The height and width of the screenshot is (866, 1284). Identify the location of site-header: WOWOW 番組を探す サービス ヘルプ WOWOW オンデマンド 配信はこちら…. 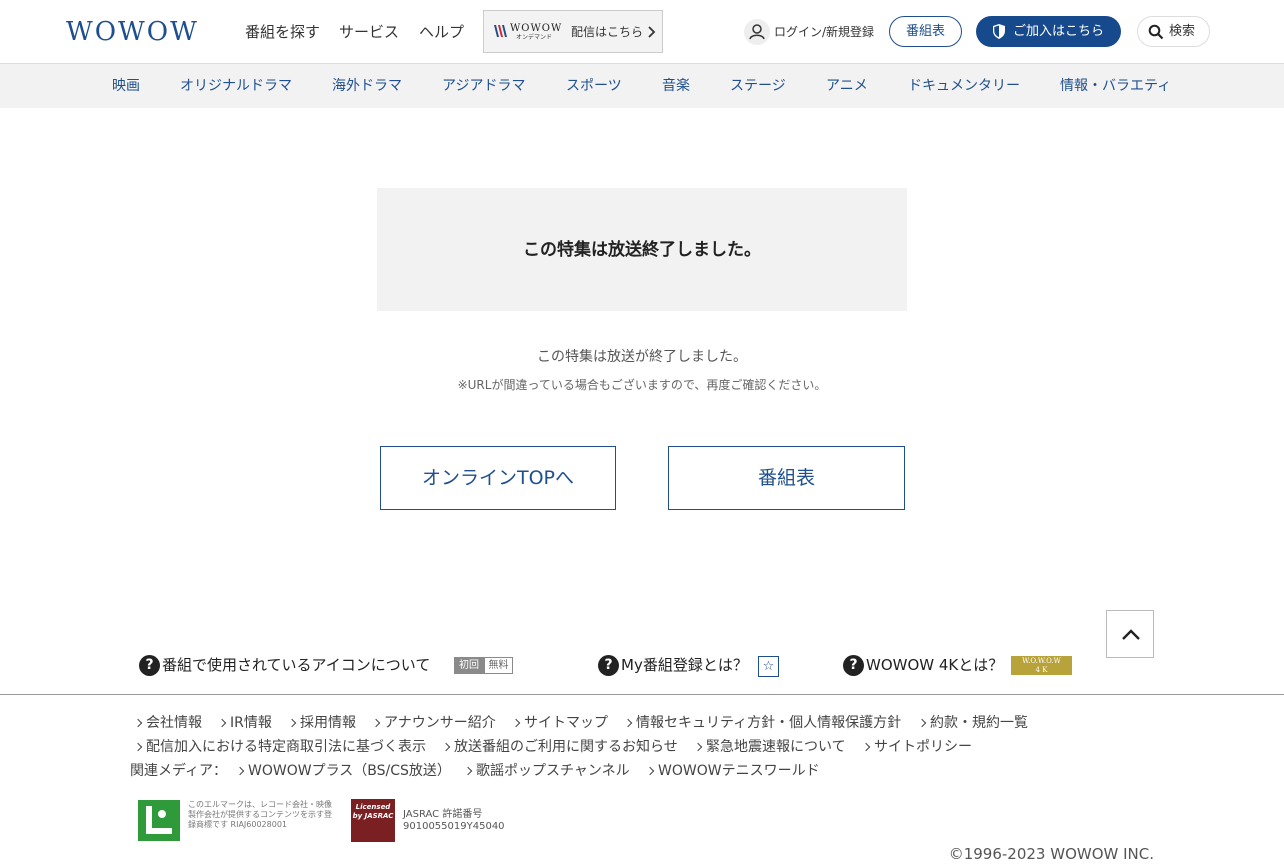
(642, 32).